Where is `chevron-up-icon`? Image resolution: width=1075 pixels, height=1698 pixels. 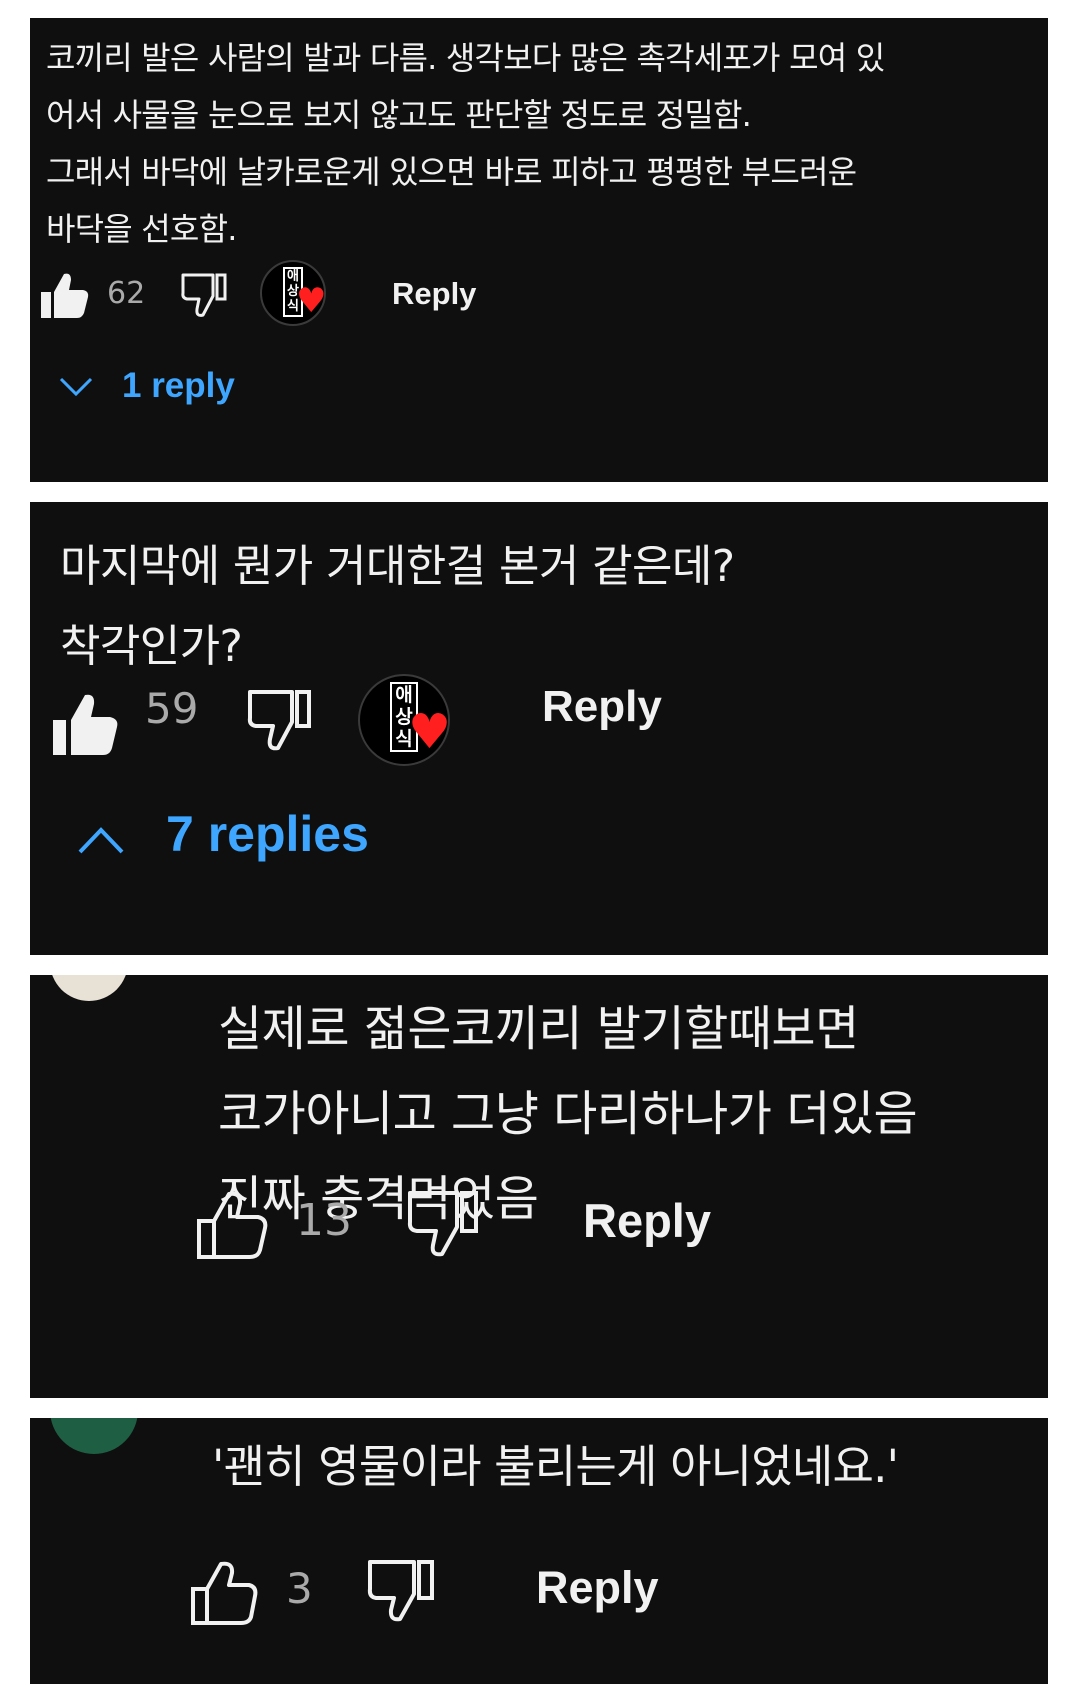 chevron-up-icon is located at coordinates (101, 840).